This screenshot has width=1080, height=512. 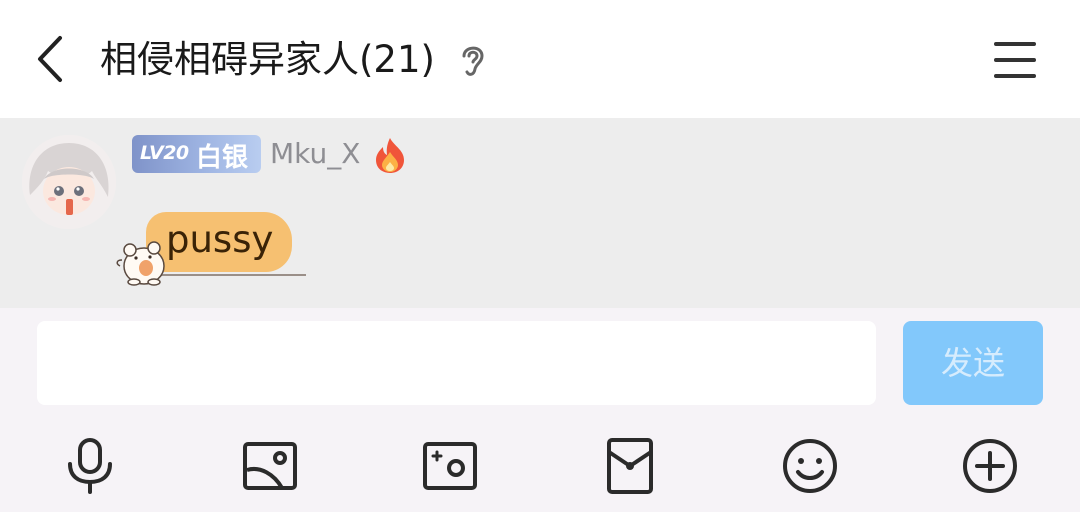 I want to click on send-button: 发送, so click(x=973, y=363).